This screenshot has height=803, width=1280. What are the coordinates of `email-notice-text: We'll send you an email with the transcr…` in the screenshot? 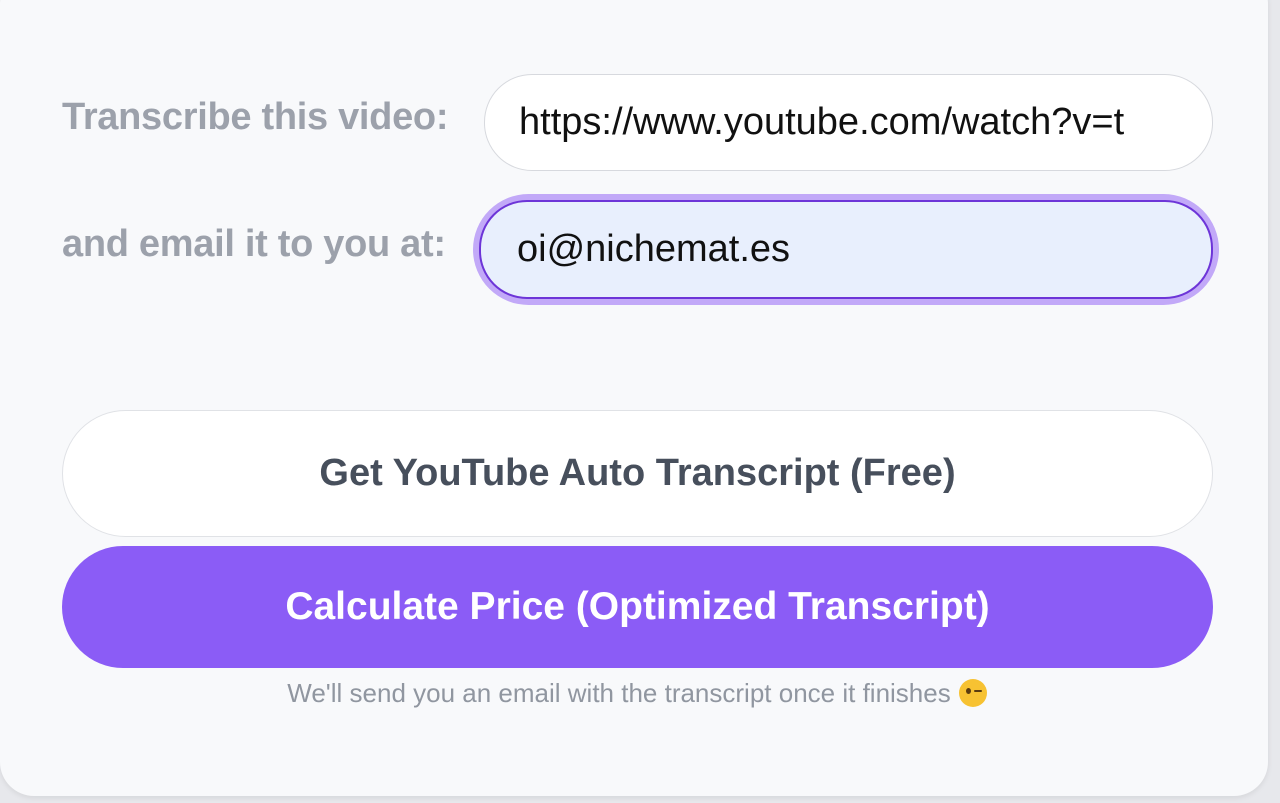 It's located at (619, 693).